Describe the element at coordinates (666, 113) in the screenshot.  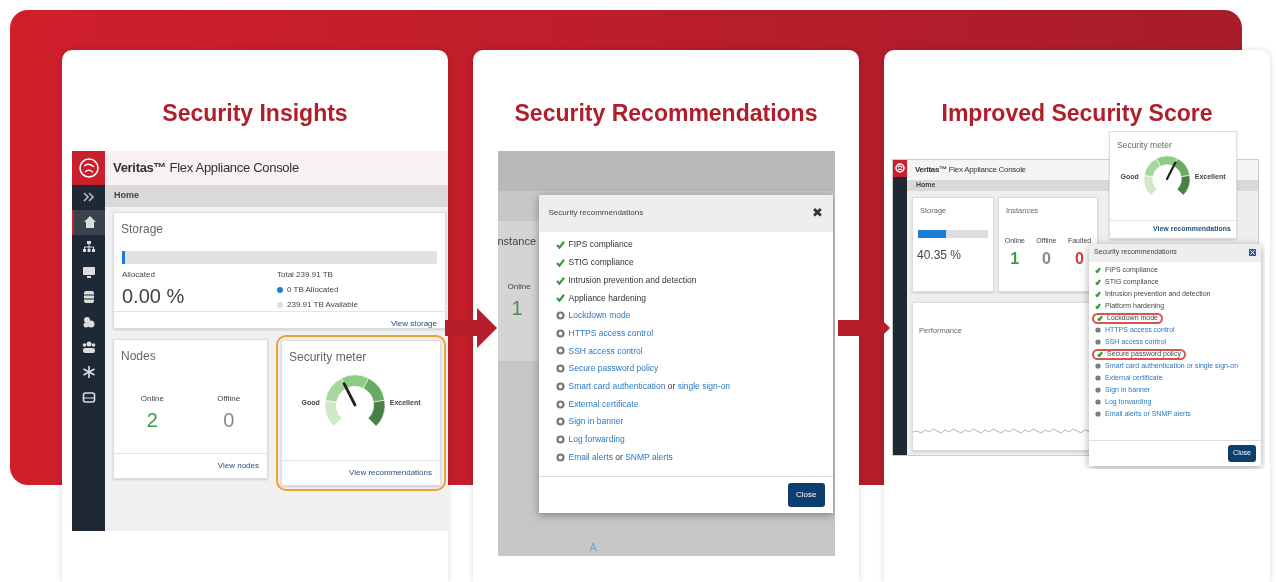
I see `panel-title: Security Recommendations` at that location.